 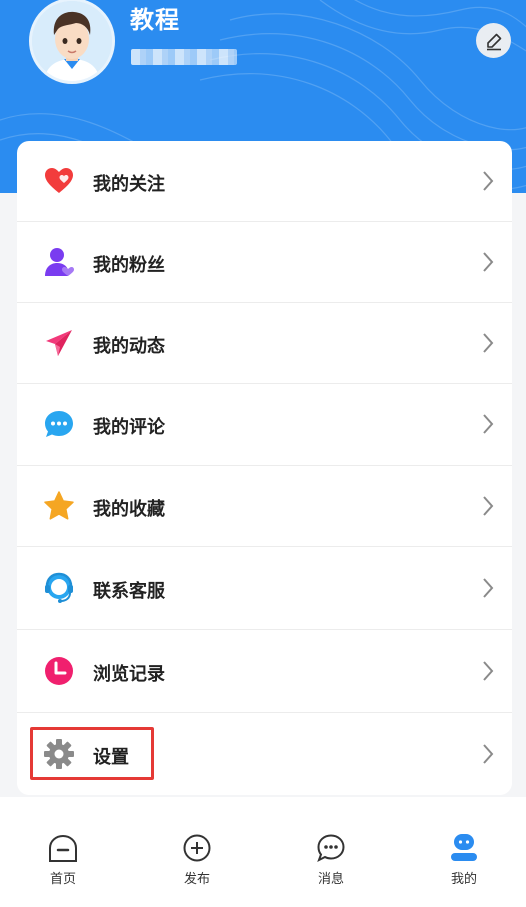 I want to click on tab-label: 消息, so click(x=330, y=879).